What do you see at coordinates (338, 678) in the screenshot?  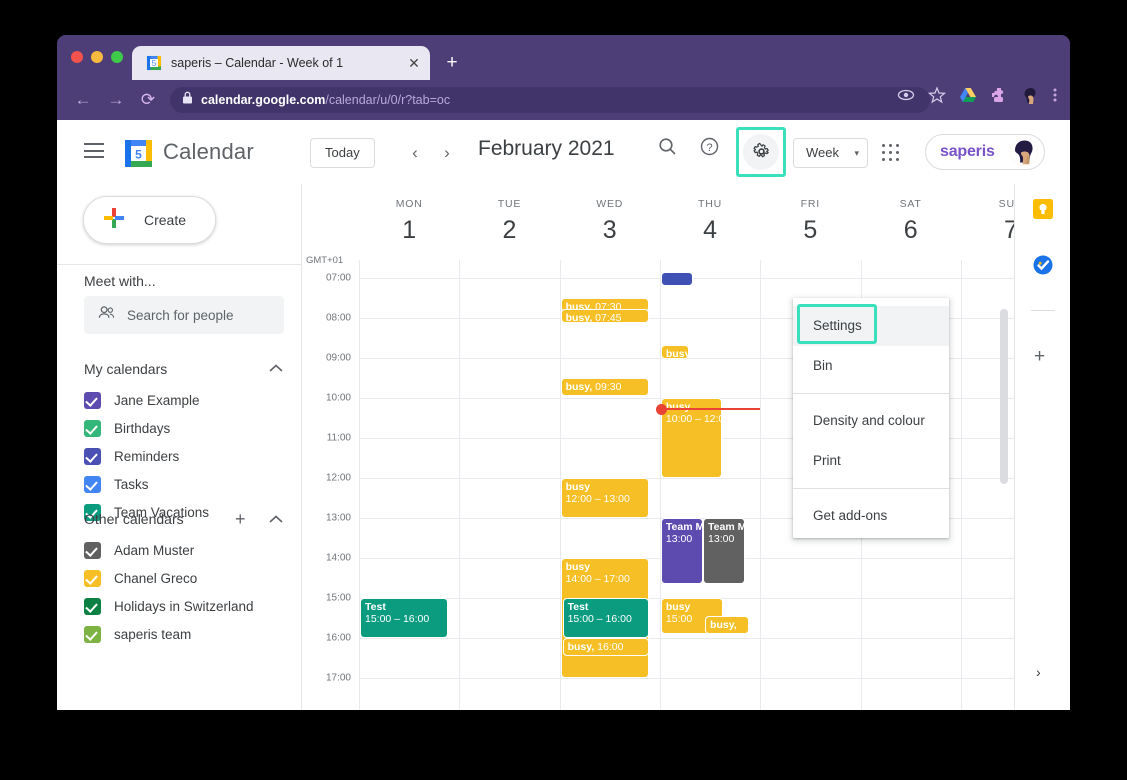 I see `hour-label: 17:00` at bounding box center [338, 678].